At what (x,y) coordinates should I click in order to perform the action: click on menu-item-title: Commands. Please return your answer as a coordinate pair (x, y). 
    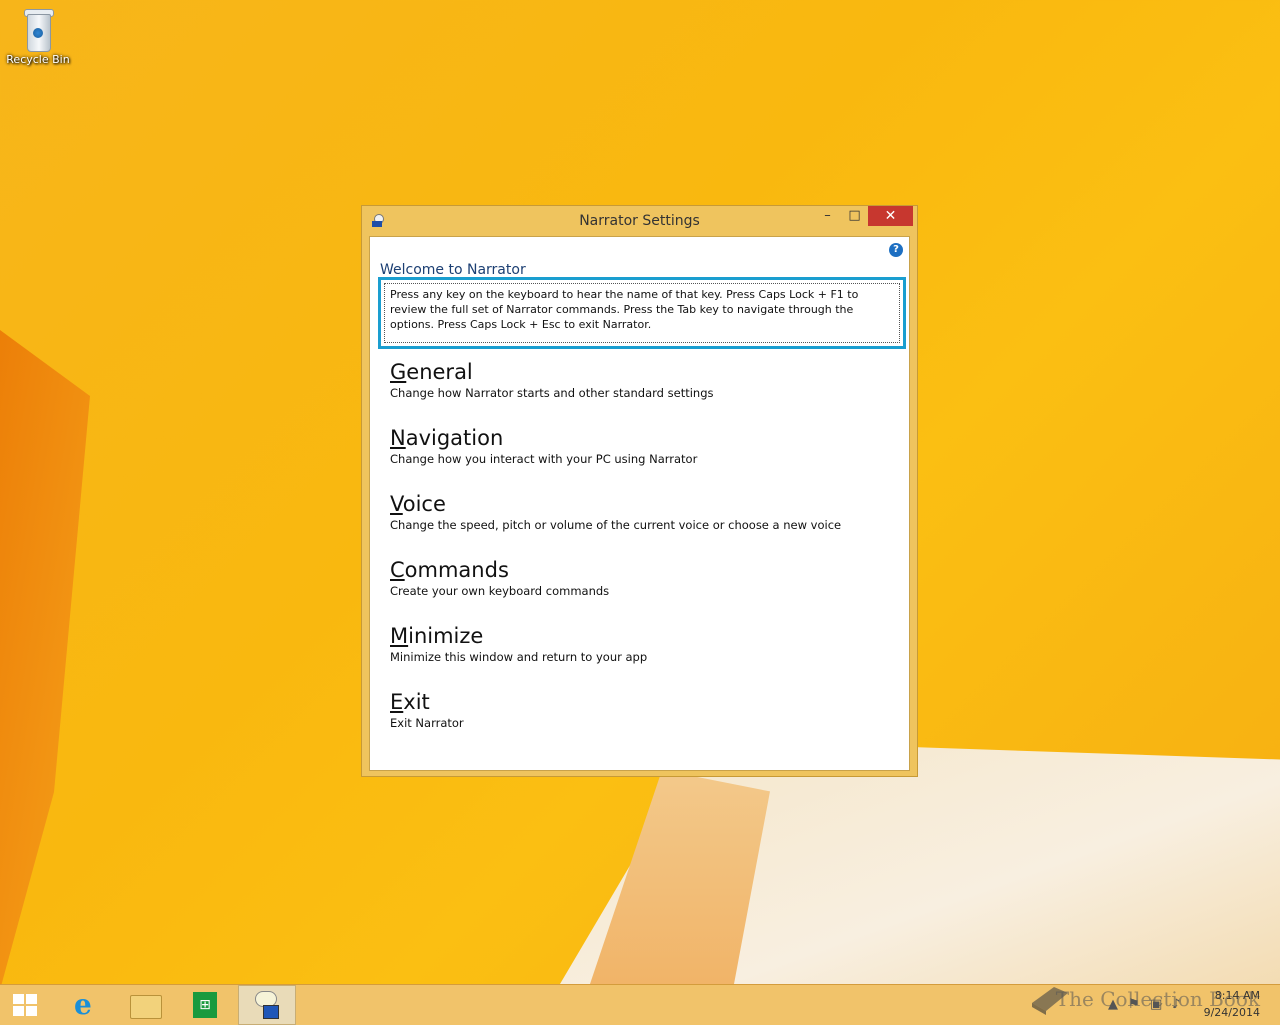
    Looking at the image, I should click on (449, 570).